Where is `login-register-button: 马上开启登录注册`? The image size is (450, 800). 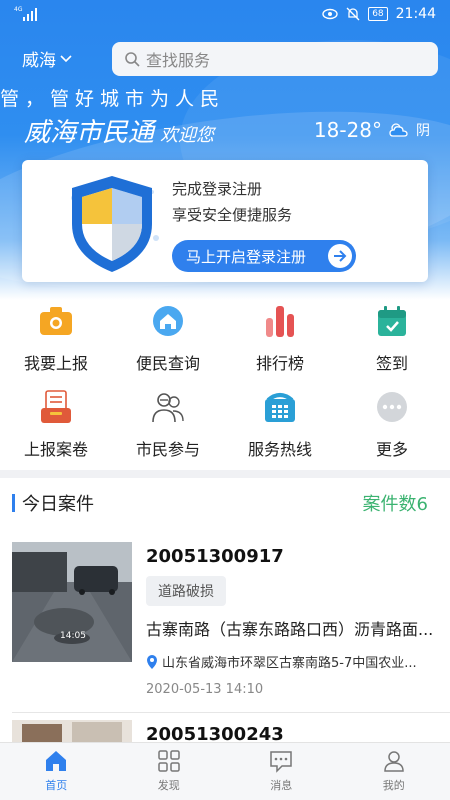
login-register-button: 马上开启登录注册 is located at coordinates (264, 256).